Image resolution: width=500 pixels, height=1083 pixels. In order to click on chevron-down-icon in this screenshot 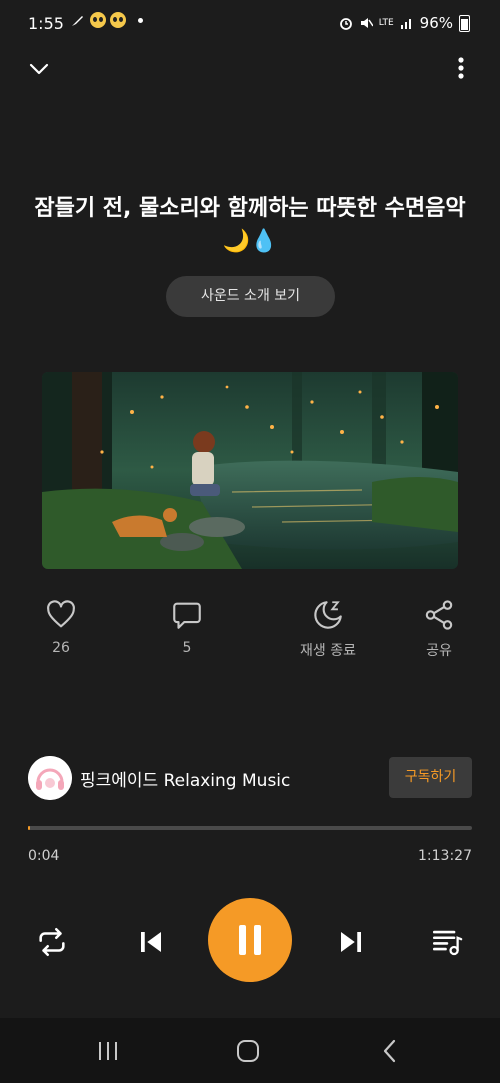, I will do `click(39, 69)`.